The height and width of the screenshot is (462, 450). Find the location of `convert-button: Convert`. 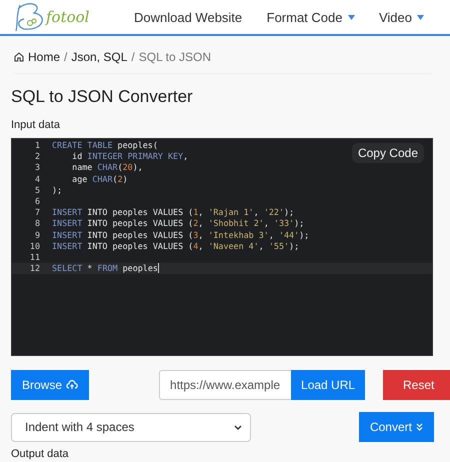

convert-button: Convert is located at coordinates (396, 427).